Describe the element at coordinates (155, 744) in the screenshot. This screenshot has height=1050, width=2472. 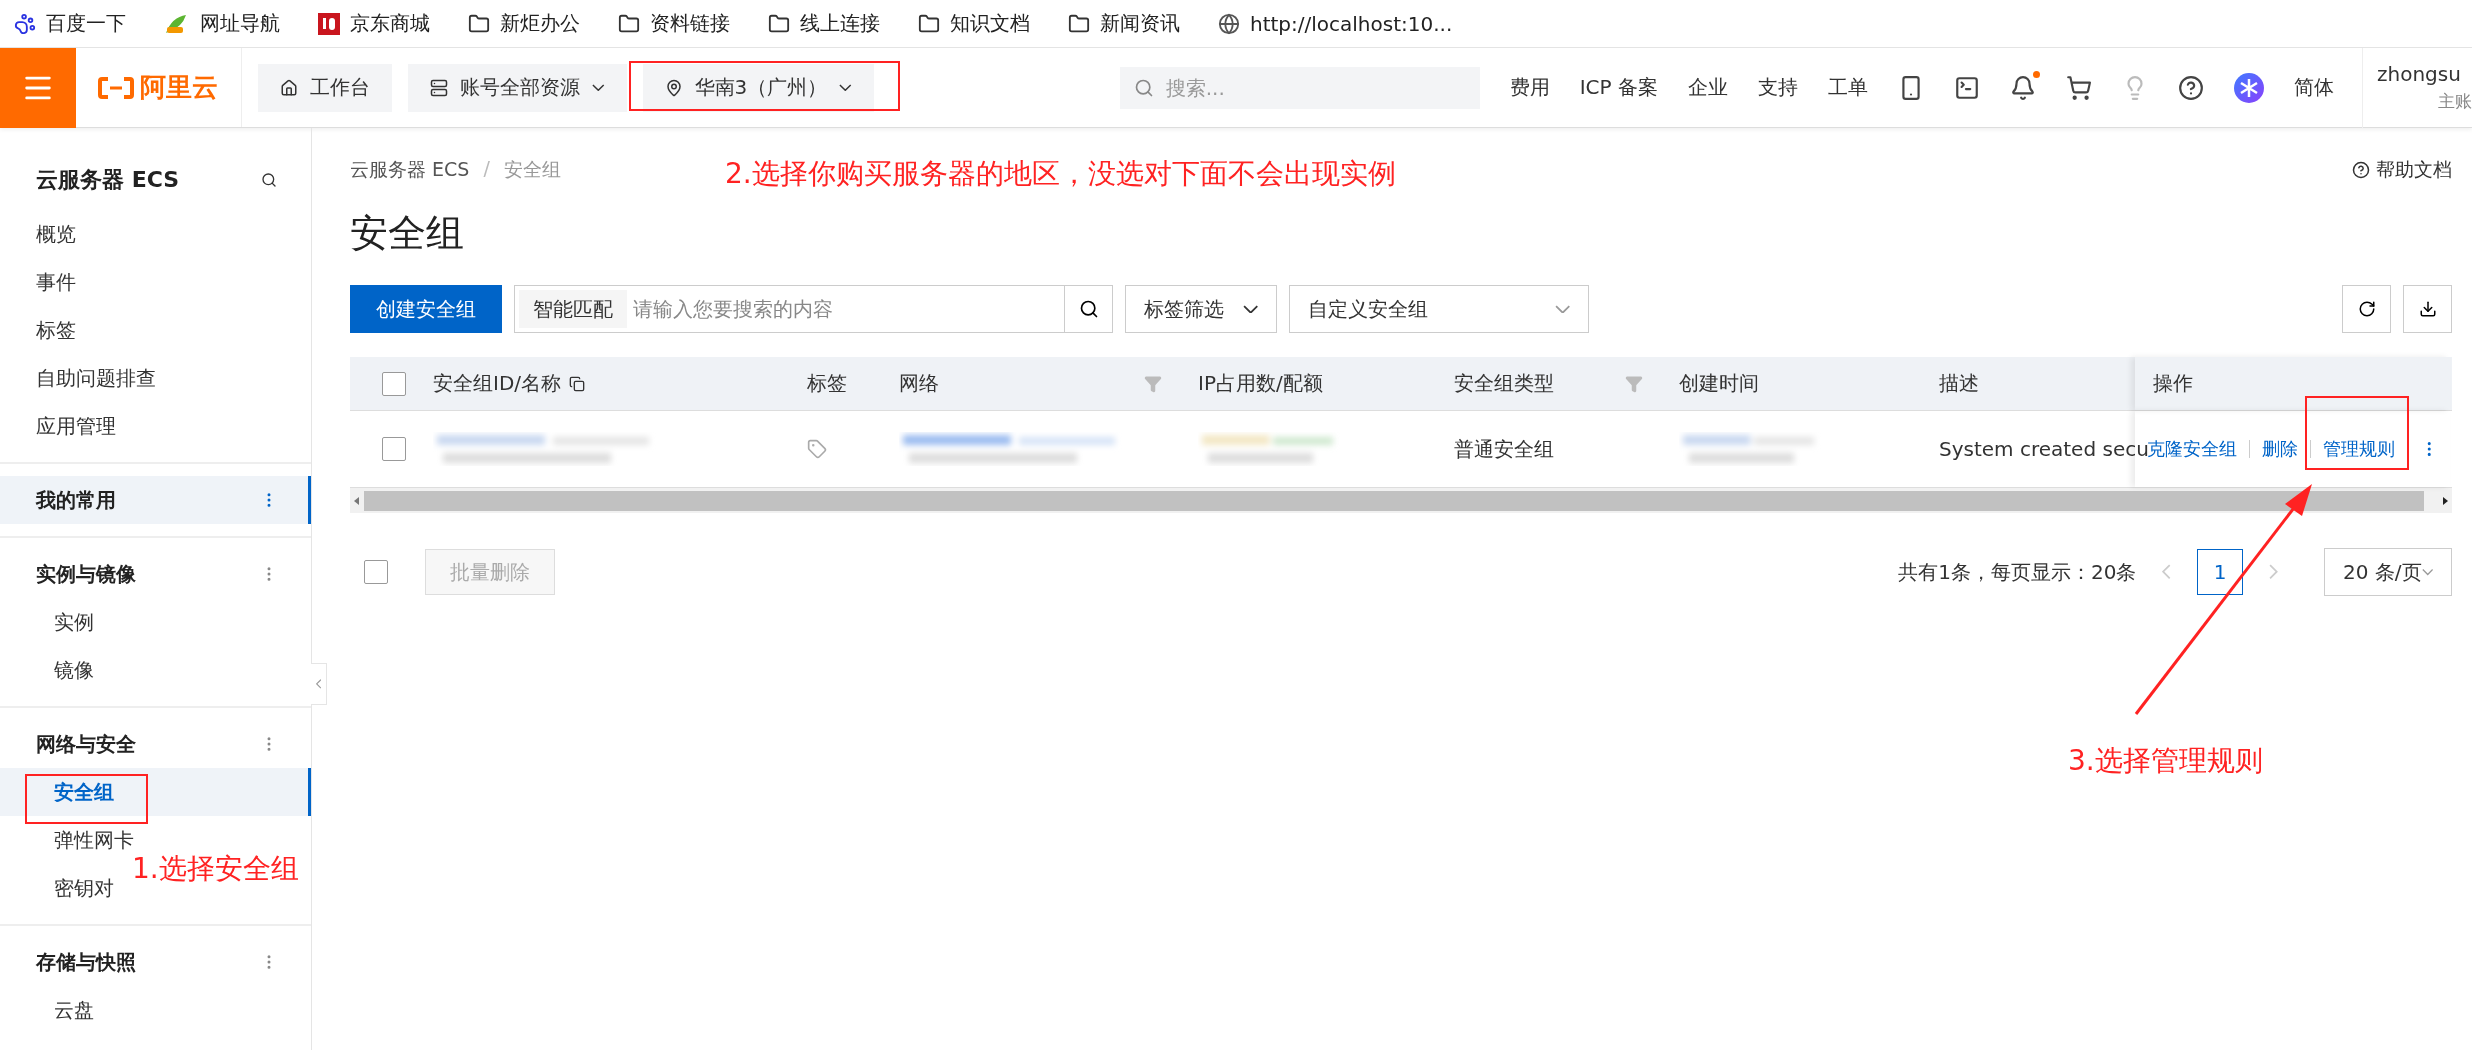
I see `section-header: 网络与安全` at that location.